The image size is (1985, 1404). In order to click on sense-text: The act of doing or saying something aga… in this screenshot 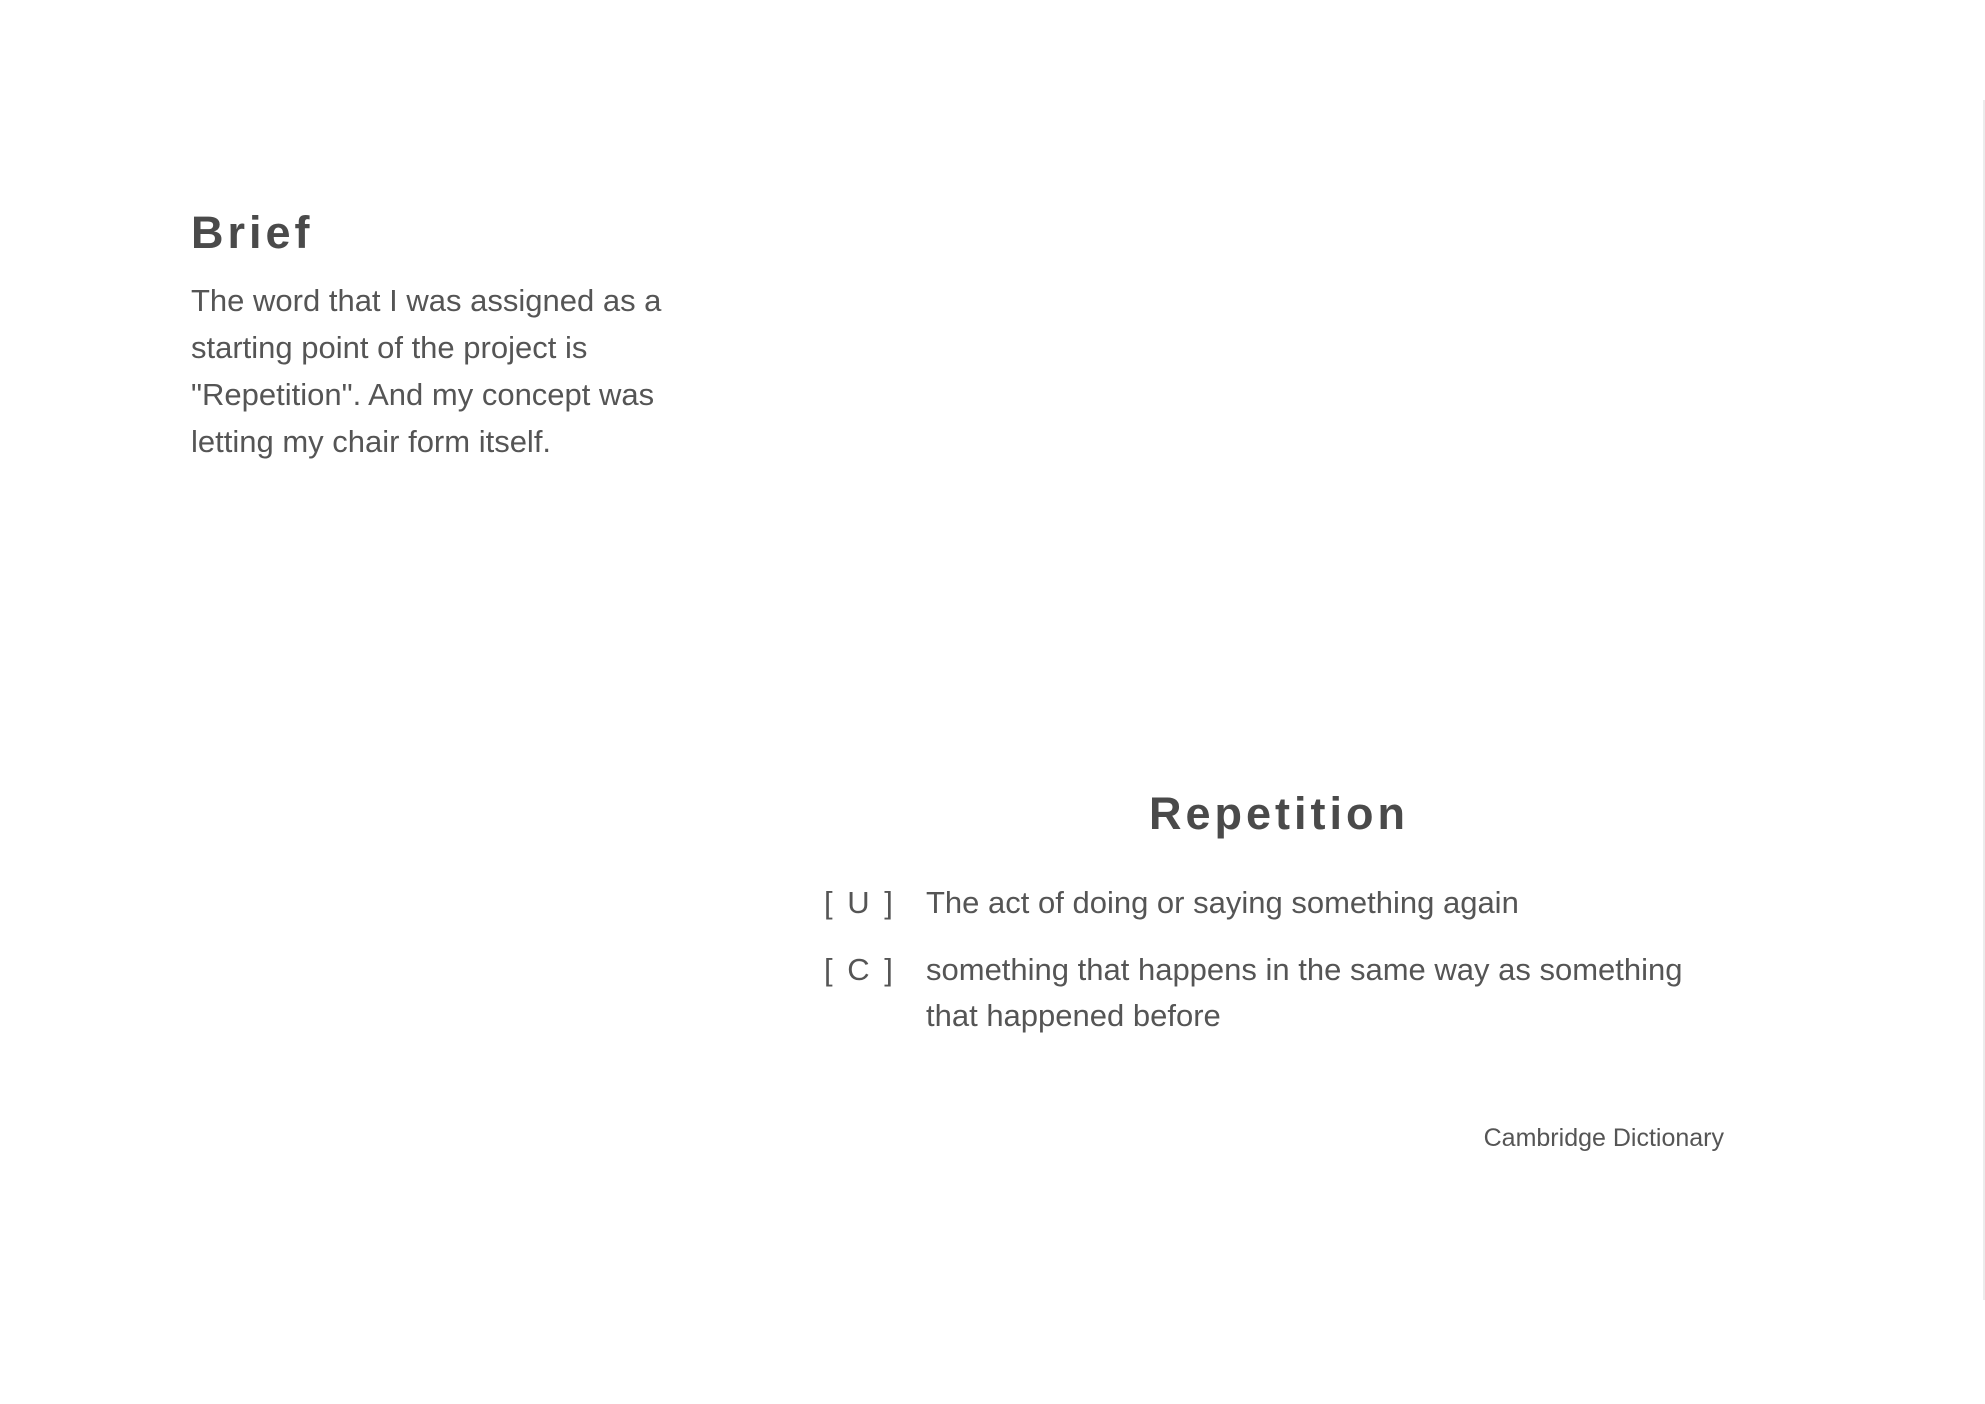, I will do `click(1222, 902)`.